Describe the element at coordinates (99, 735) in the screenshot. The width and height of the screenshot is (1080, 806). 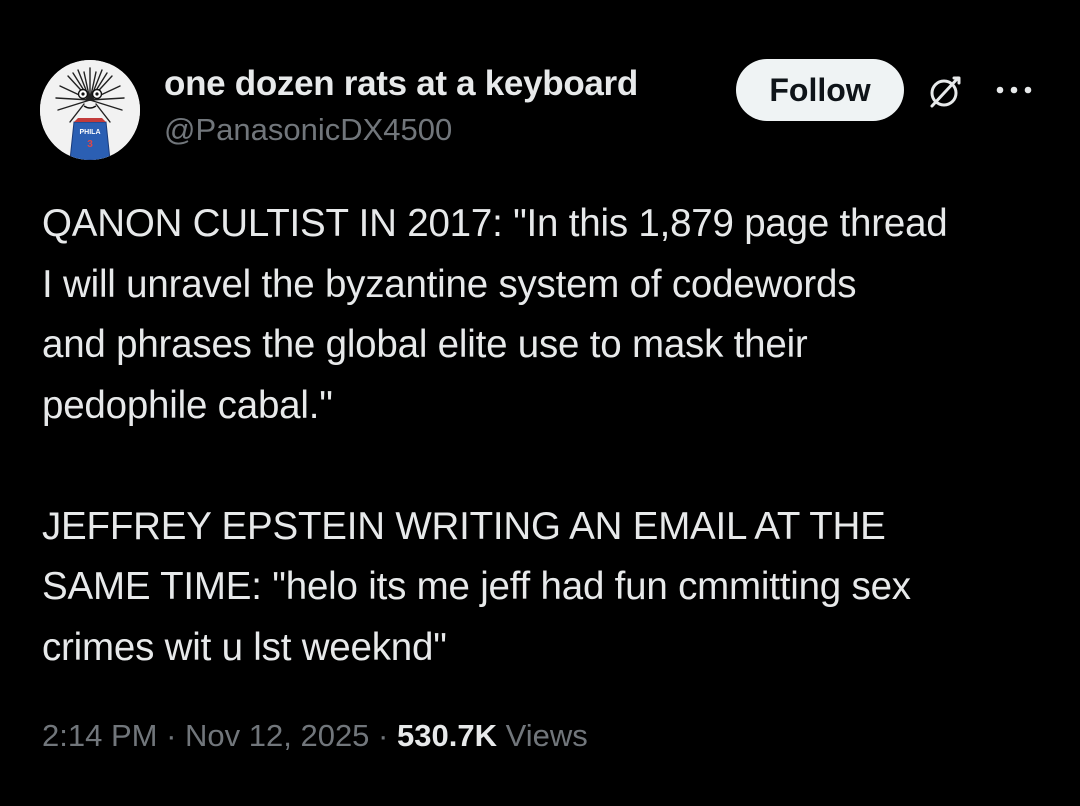
I see `tweet-time: 2:14 PM` at that location.